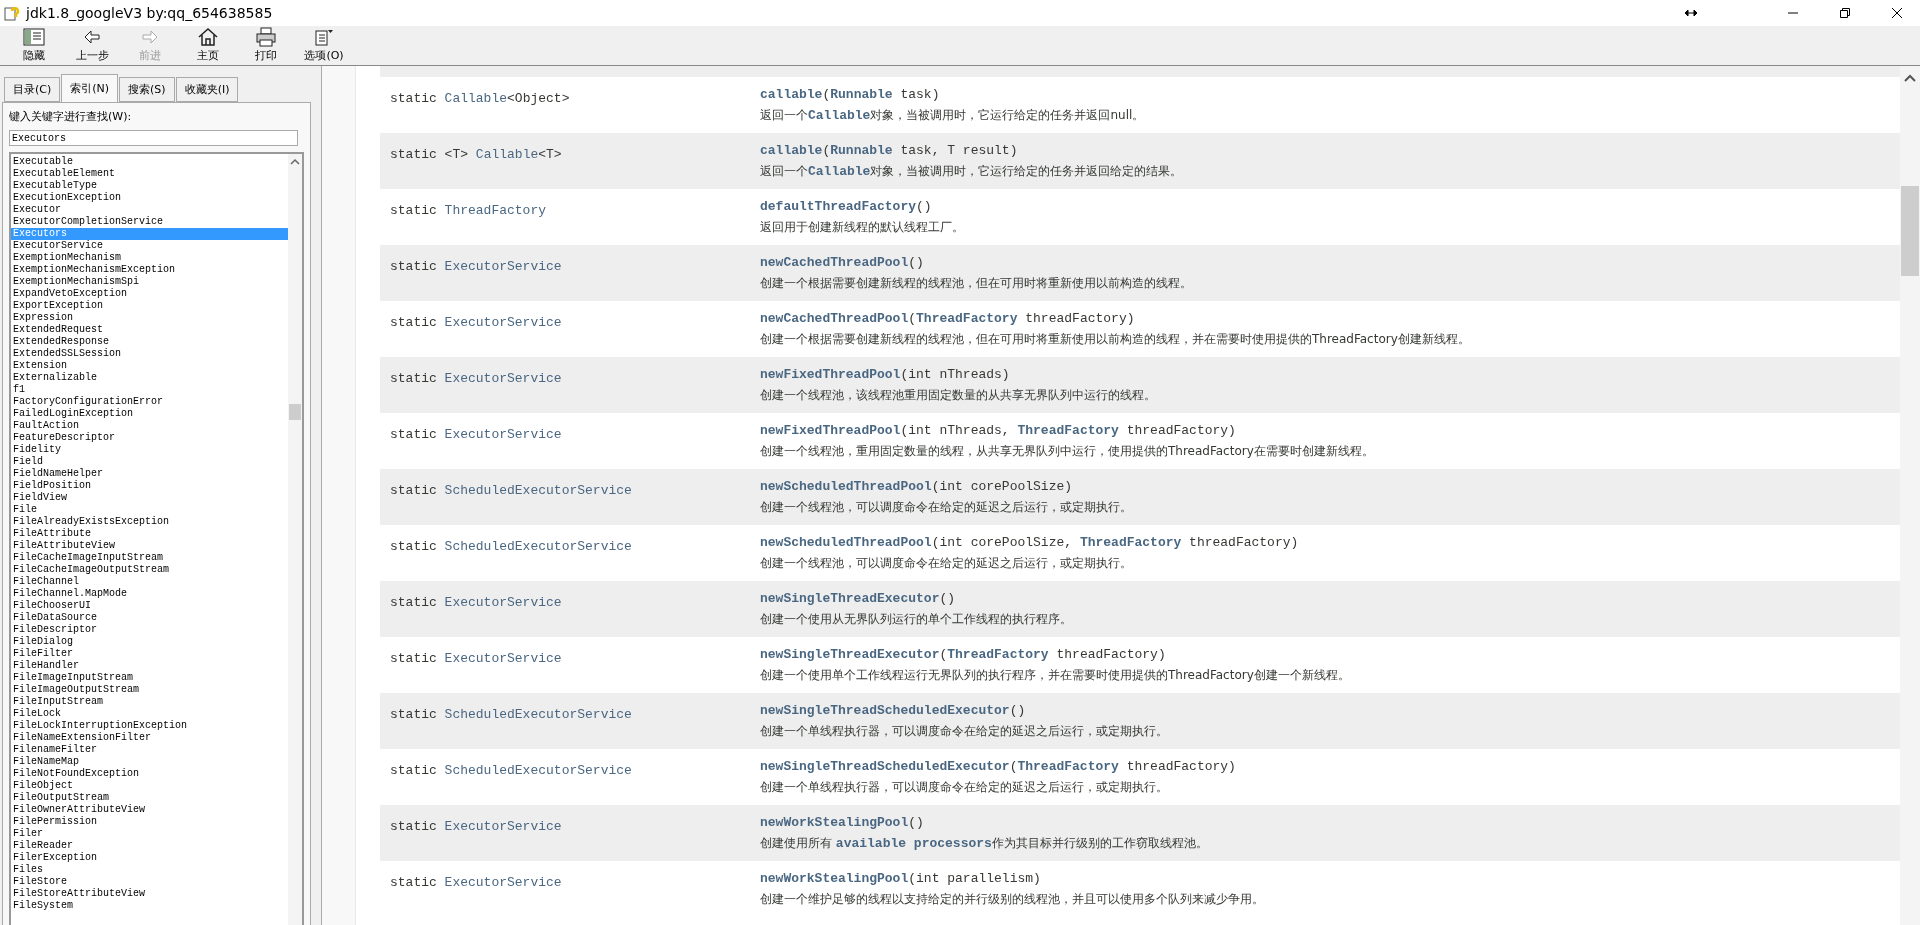  Describe the element at coordinates (149, 846) in the screenshot. I see `index-item: FileReader` at that location.